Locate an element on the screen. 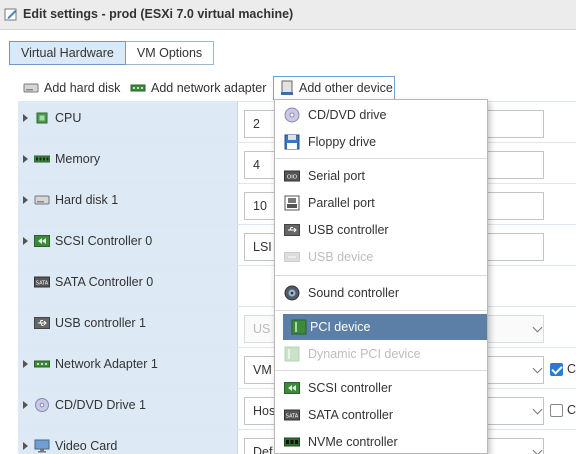 This screenshot has width=576, height=454. row-label: Network Adapter 1 is located at coordinates (106, 364).